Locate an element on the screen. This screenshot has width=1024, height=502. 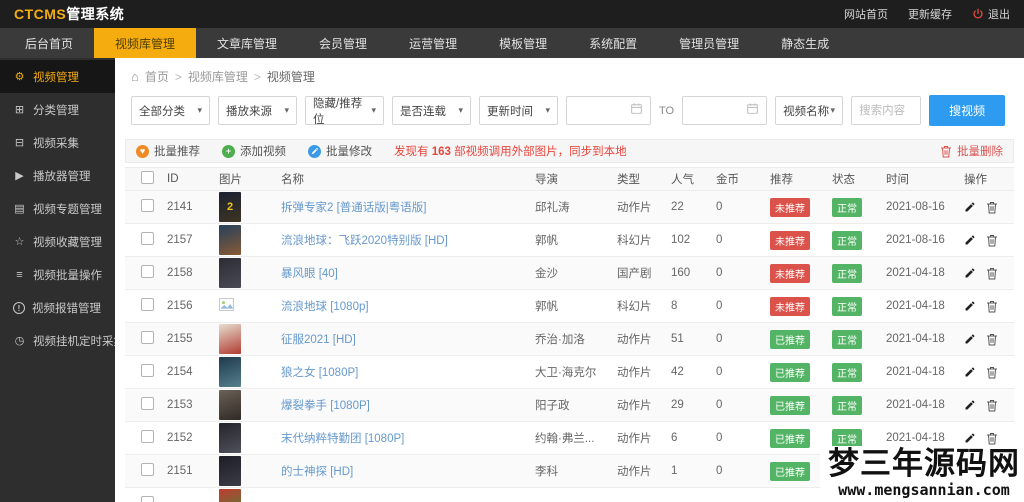
nav-item-1: 视频库管理 is located at coordinates (145, 43).